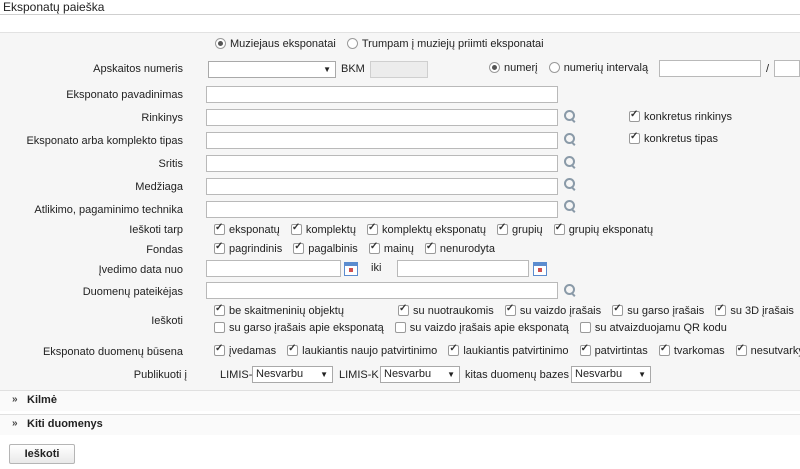  What do you see at coordinates (673, 138) in the screenshot?
I see `specific-type-checkbox: konkretus tipas` at bounding box center [673, 138].